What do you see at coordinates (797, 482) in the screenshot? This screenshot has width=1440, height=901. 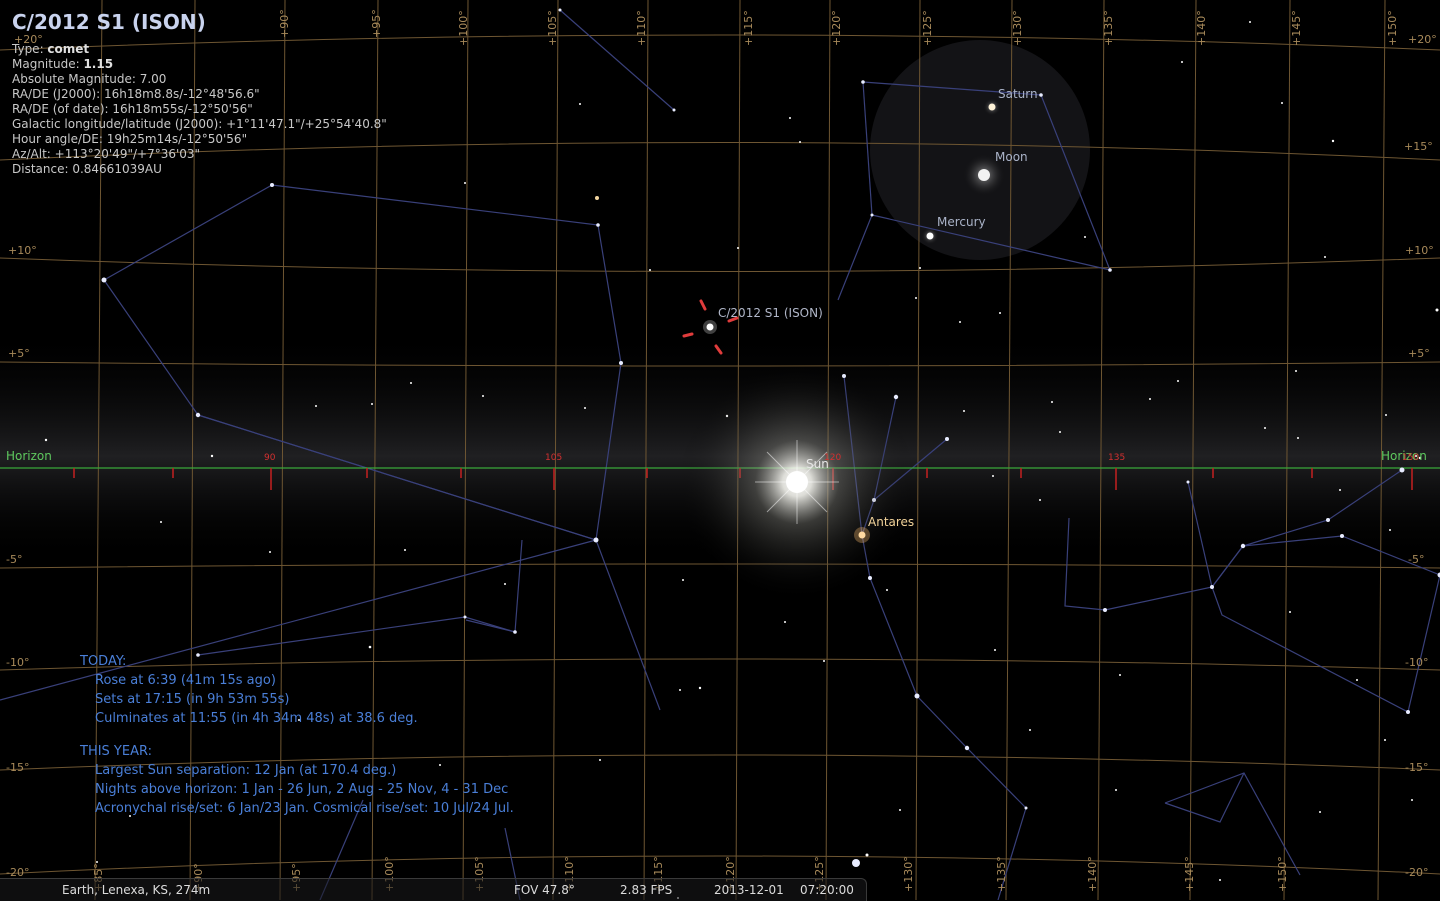 I see `sun-disk` at bounding box center [797, 482].